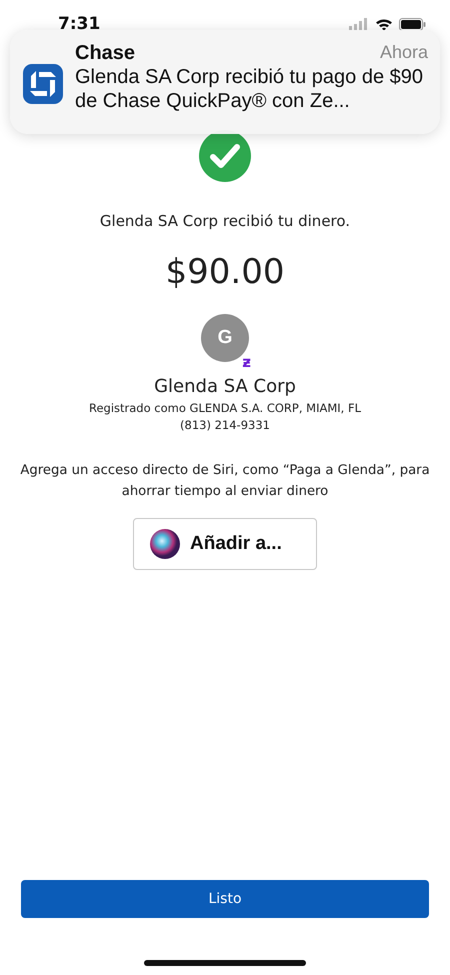  What do you see at coordinates (359, 24) in the screenshot?
I see `signal-icon` at bounding box center [359, 24].